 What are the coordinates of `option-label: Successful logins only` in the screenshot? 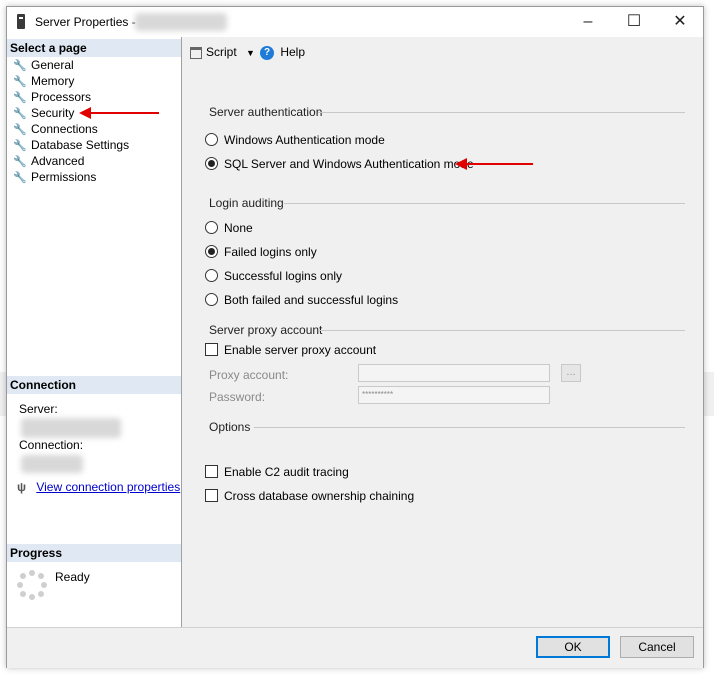 It's located at (283, 276).